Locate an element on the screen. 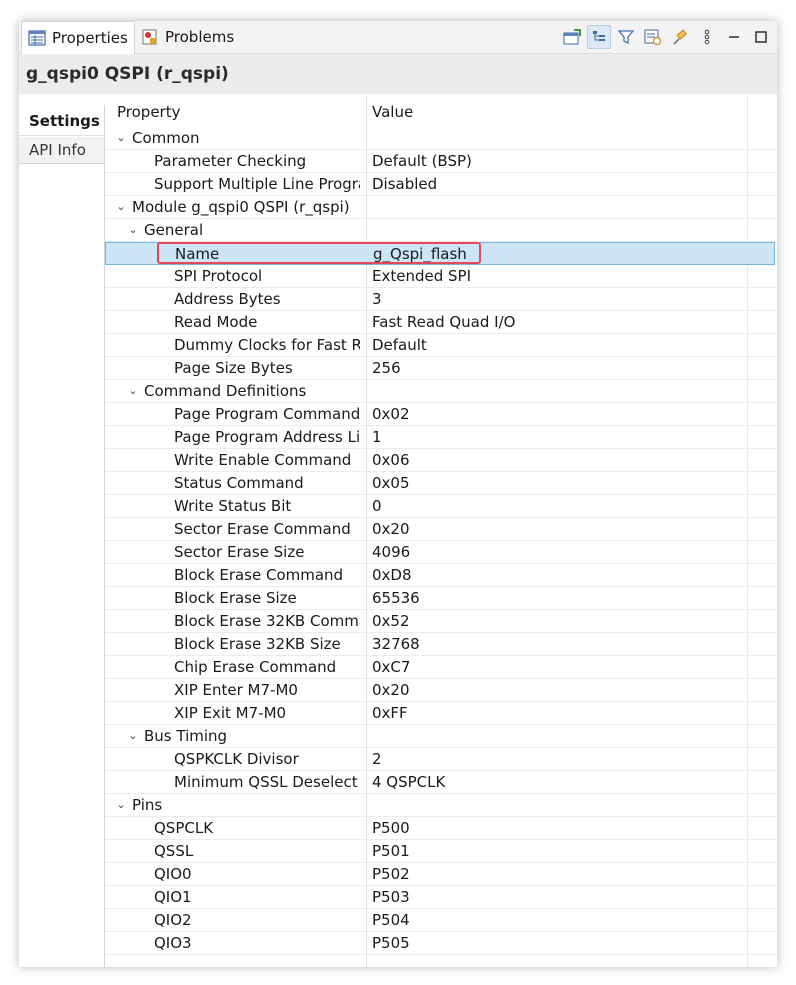  property-row: QIO1 P503 is located at coordinates (440, 897).